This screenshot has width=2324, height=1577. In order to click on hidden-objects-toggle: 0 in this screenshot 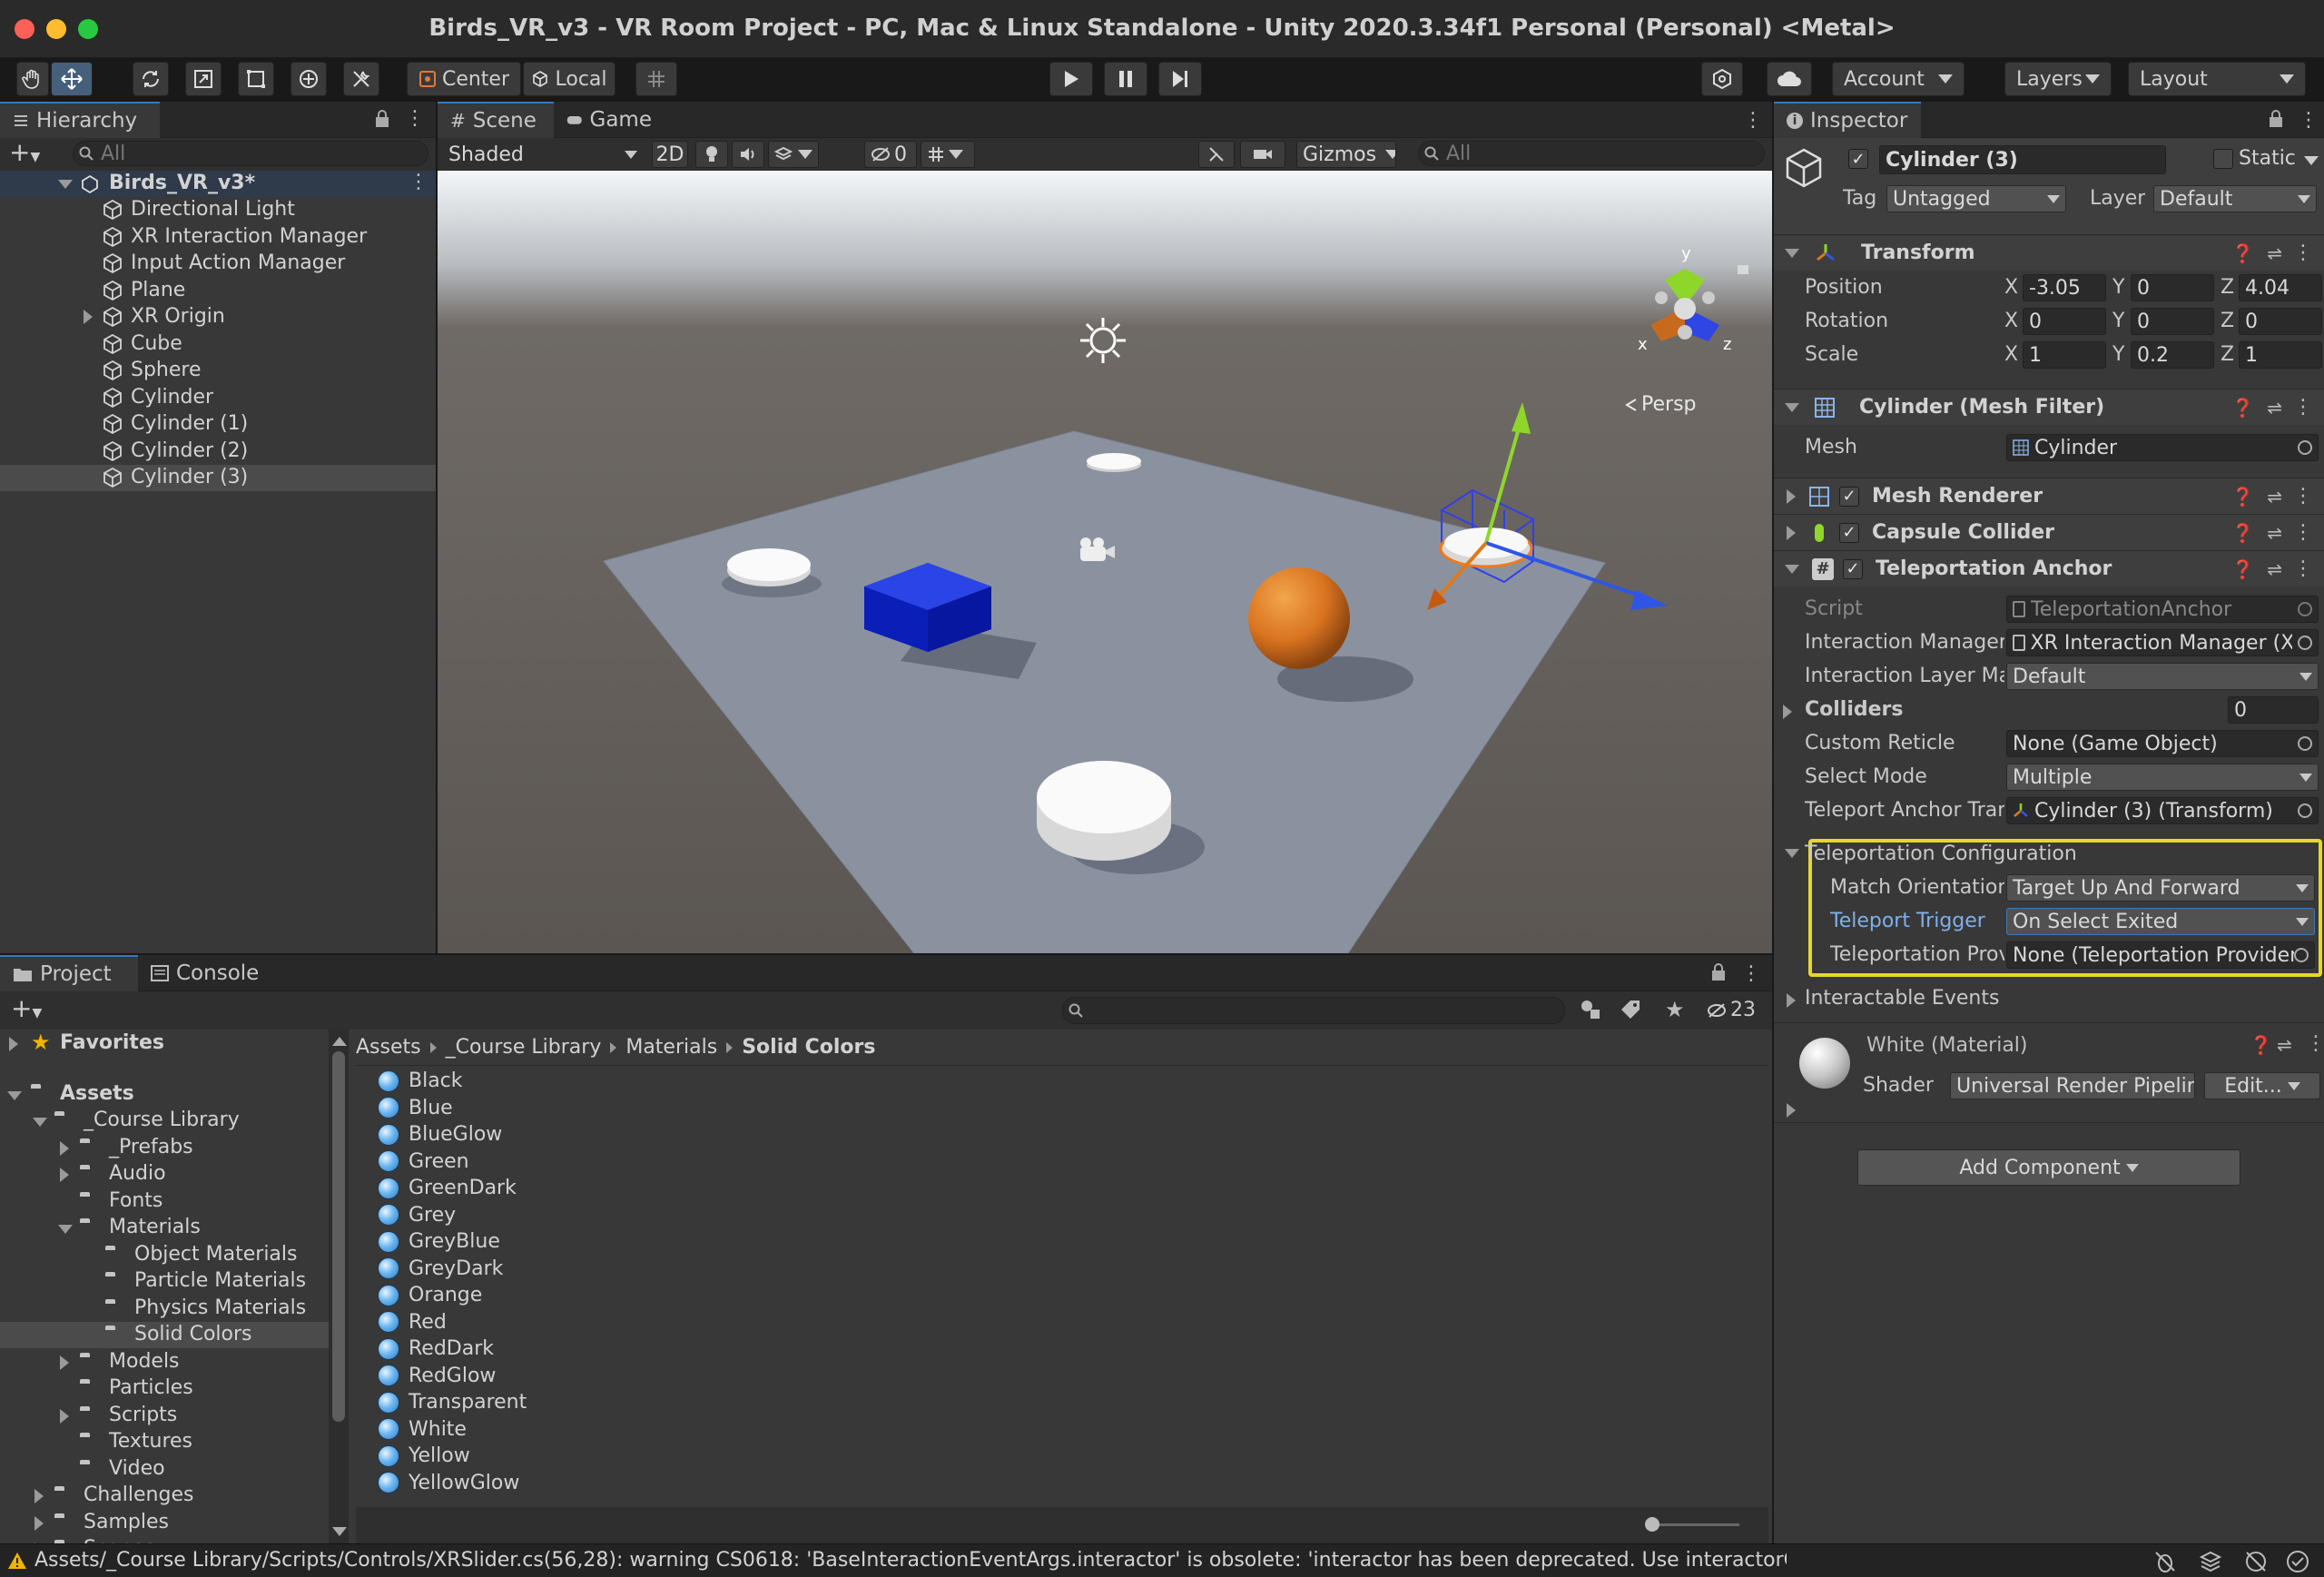, I will do `click(890, 154)`.